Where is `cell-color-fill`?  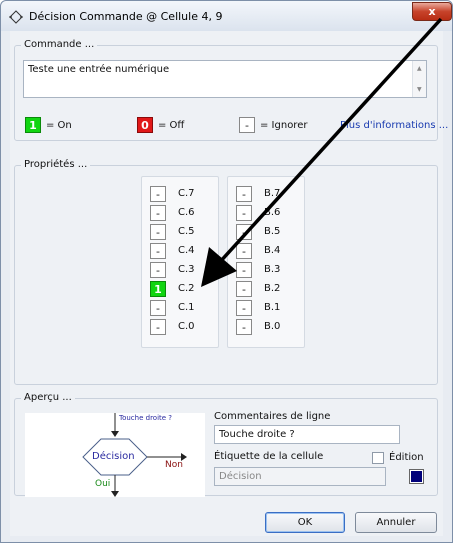
cell-color-fill is located at coordinates (416, 476).